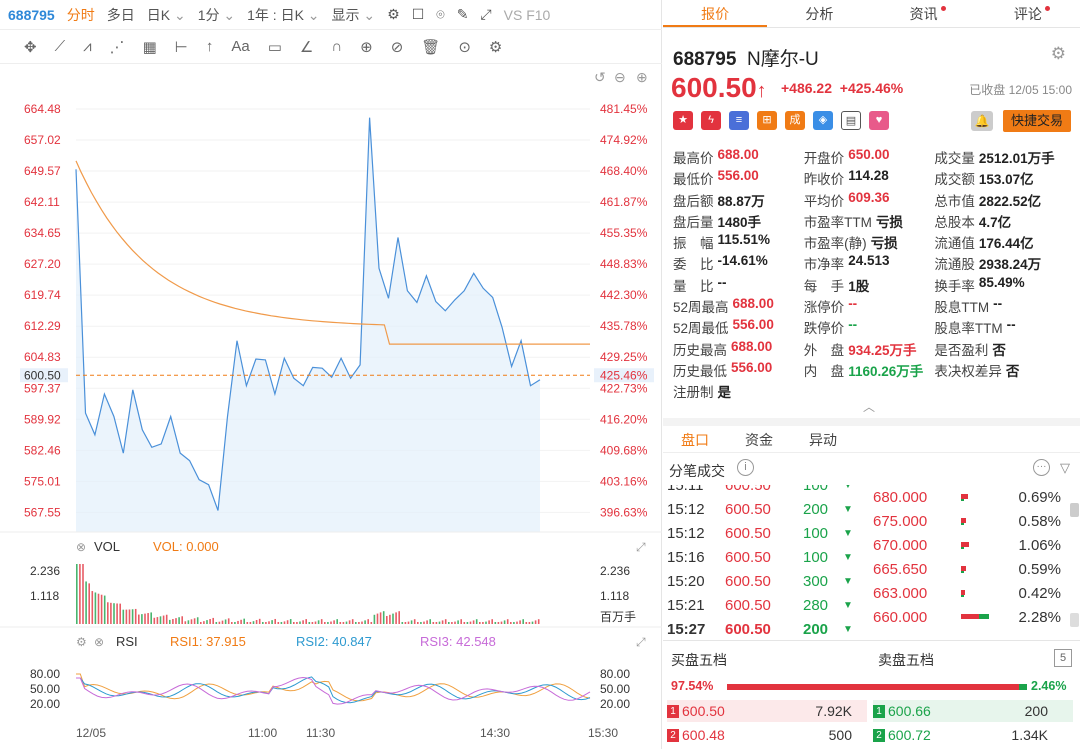 The image size is (1080, 749). I want to click on layout-icon: ☐, so click(418, 14).